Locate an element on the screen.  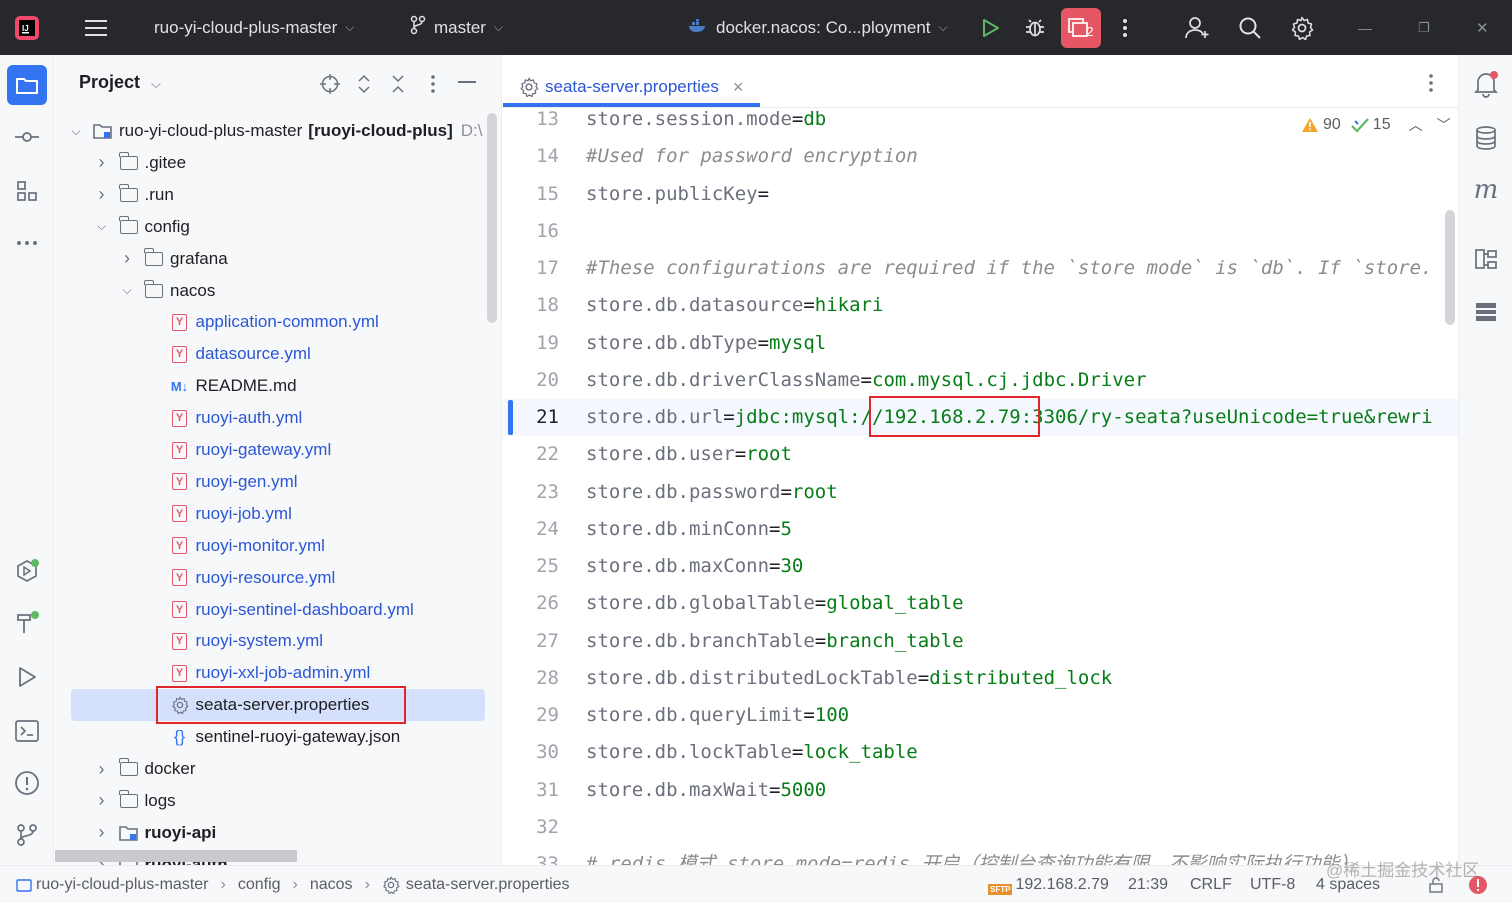
close-window-button: ✕ is located at coordinates (1482, 27).